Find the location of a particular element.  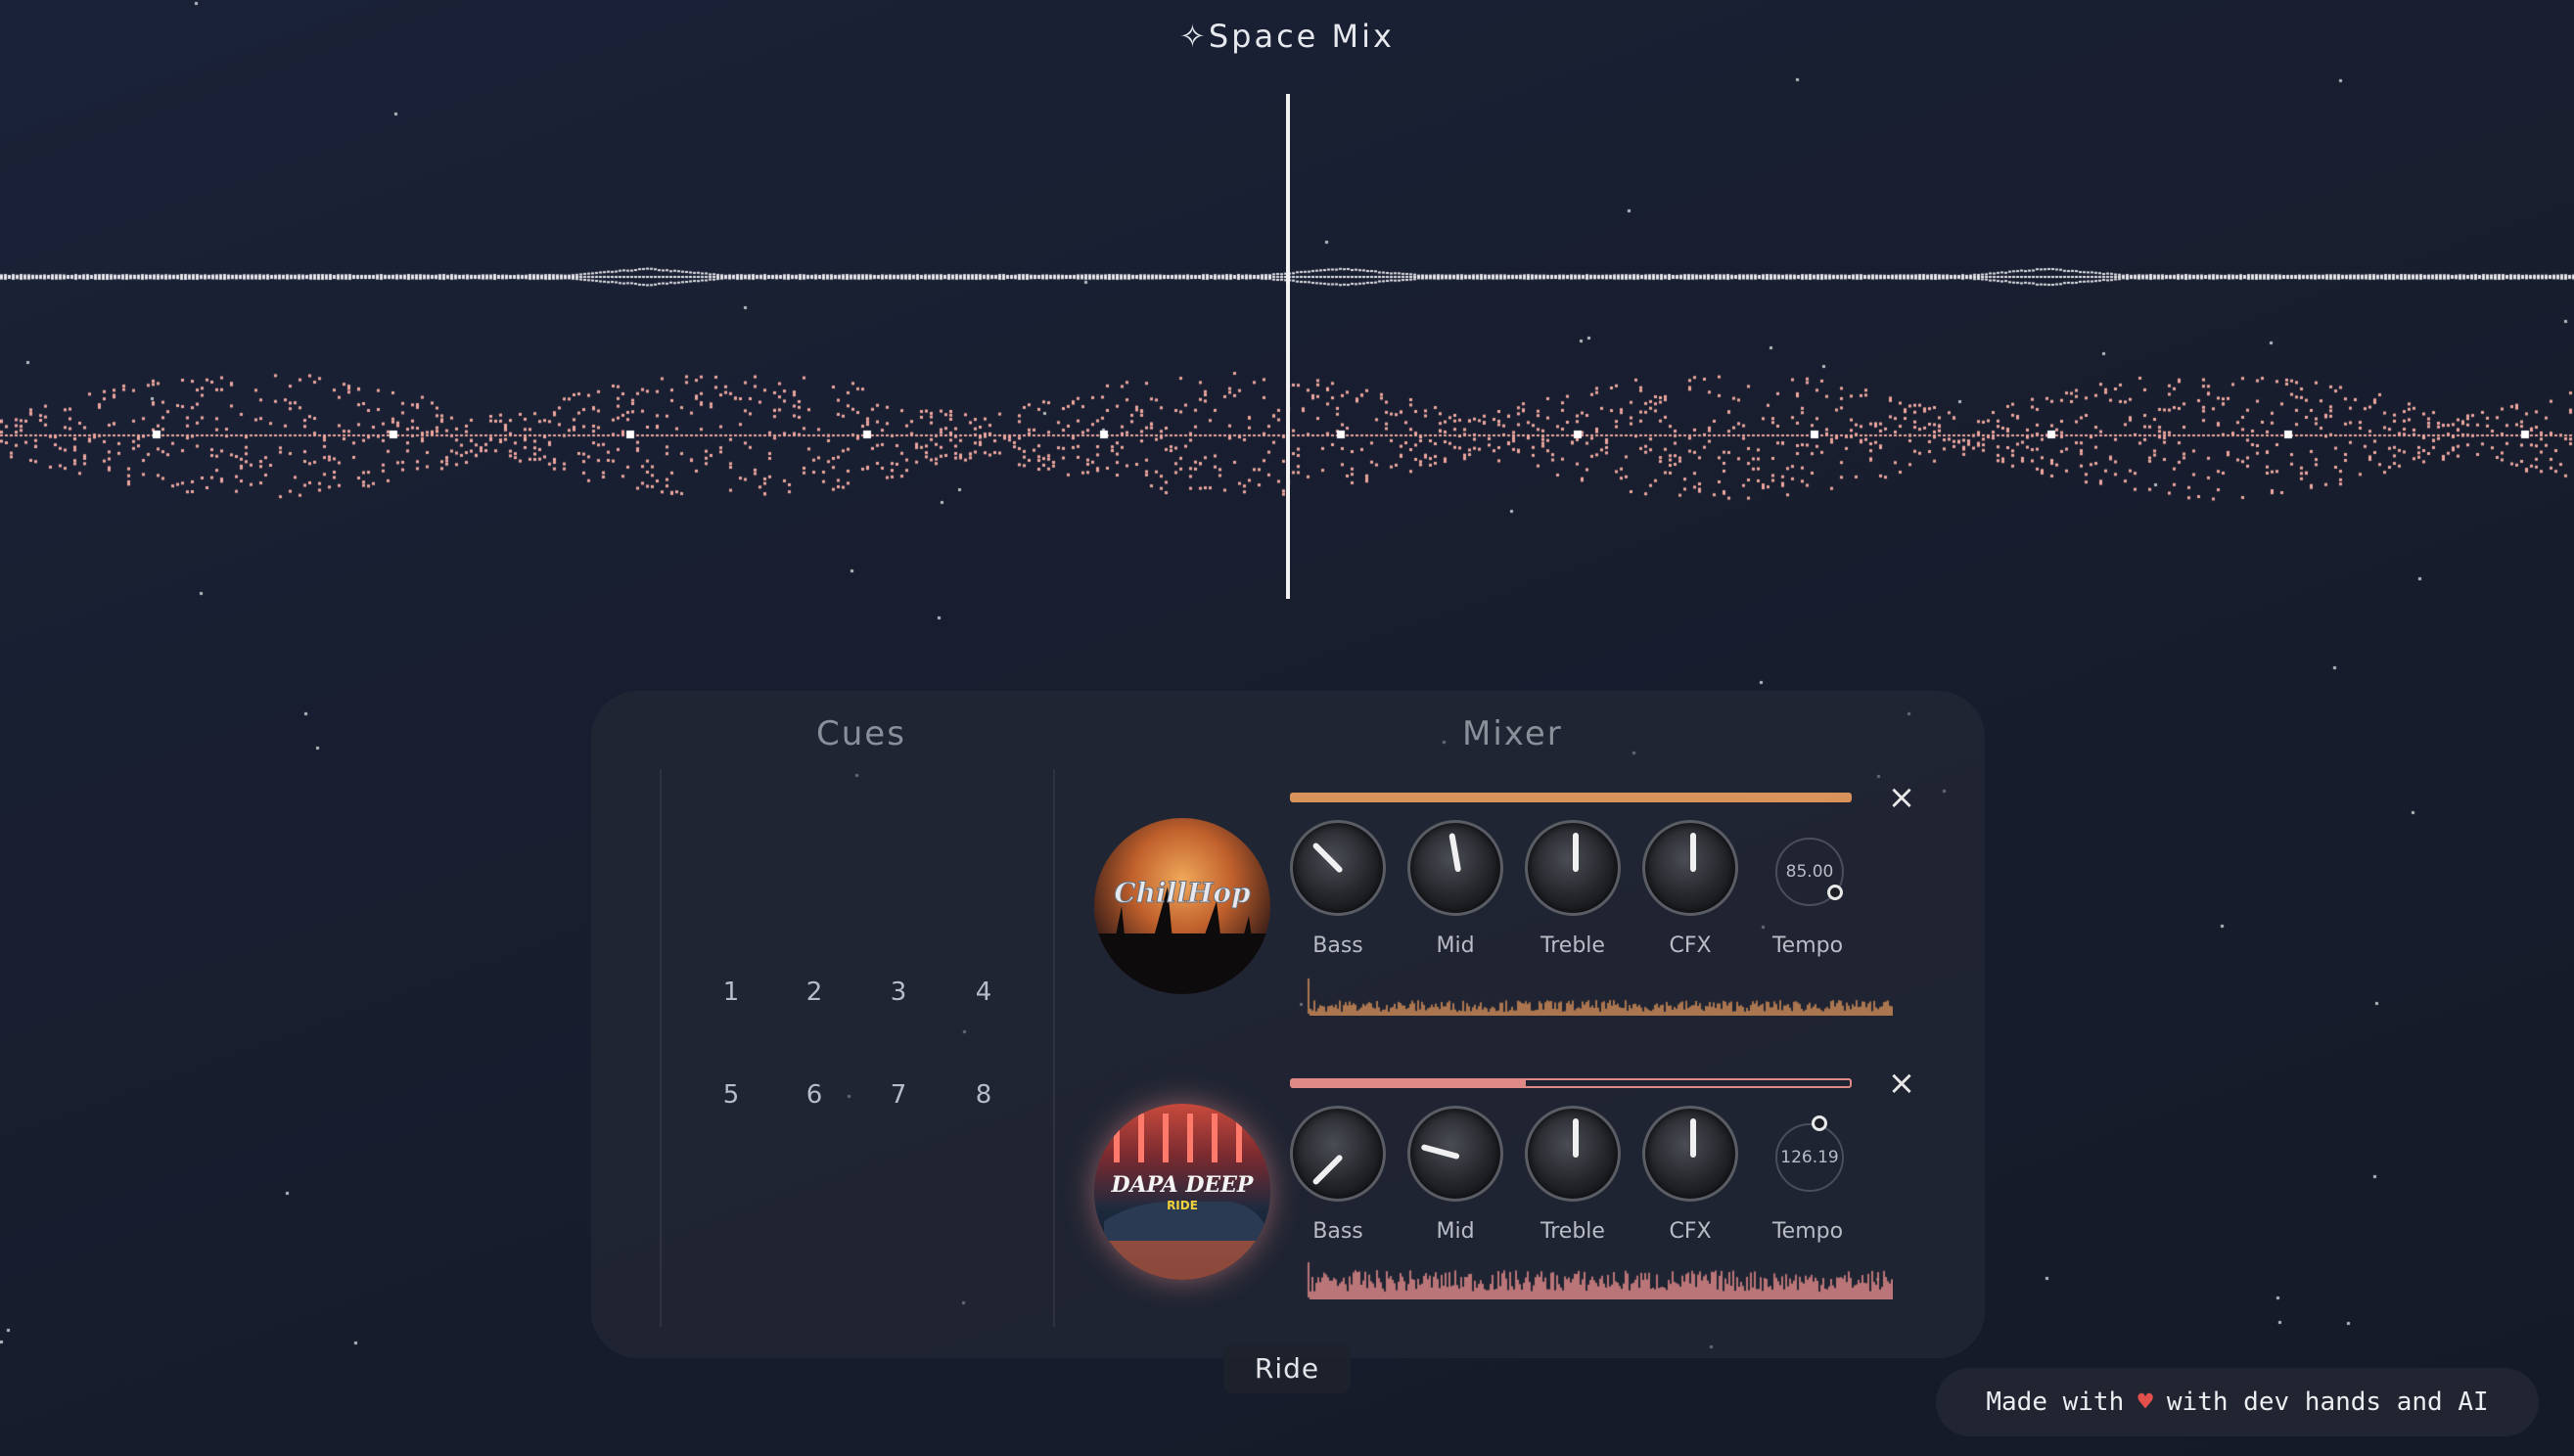

deck-2-treble-label: Treble is located at coordinates (1572, 1231).